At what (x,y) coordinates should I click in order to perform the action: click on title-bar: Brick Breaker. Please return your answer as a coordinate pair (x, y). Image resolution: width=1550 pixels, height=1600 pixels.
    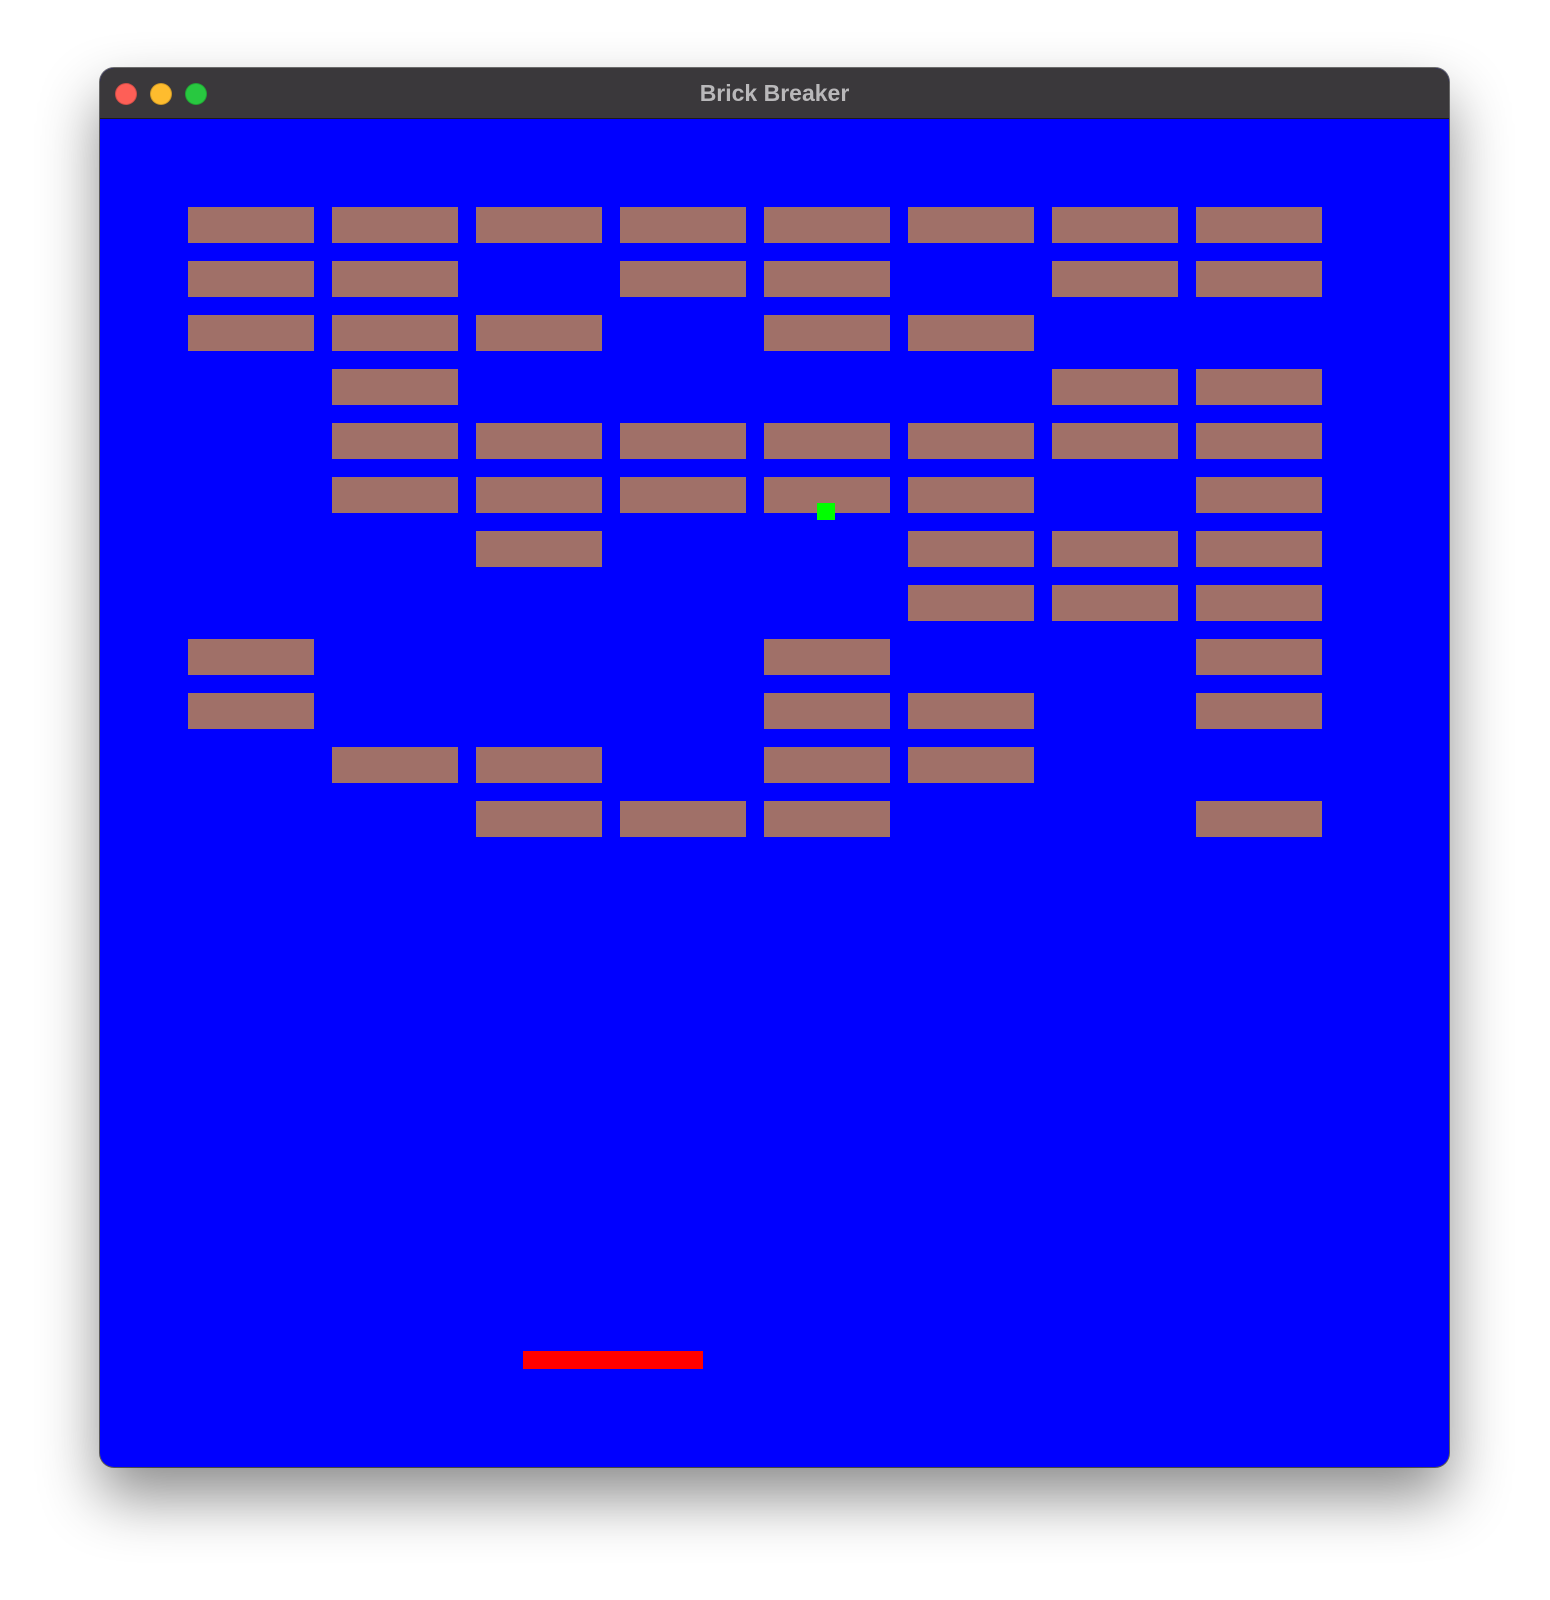
    Looking at the image, I should click on (774, 93).